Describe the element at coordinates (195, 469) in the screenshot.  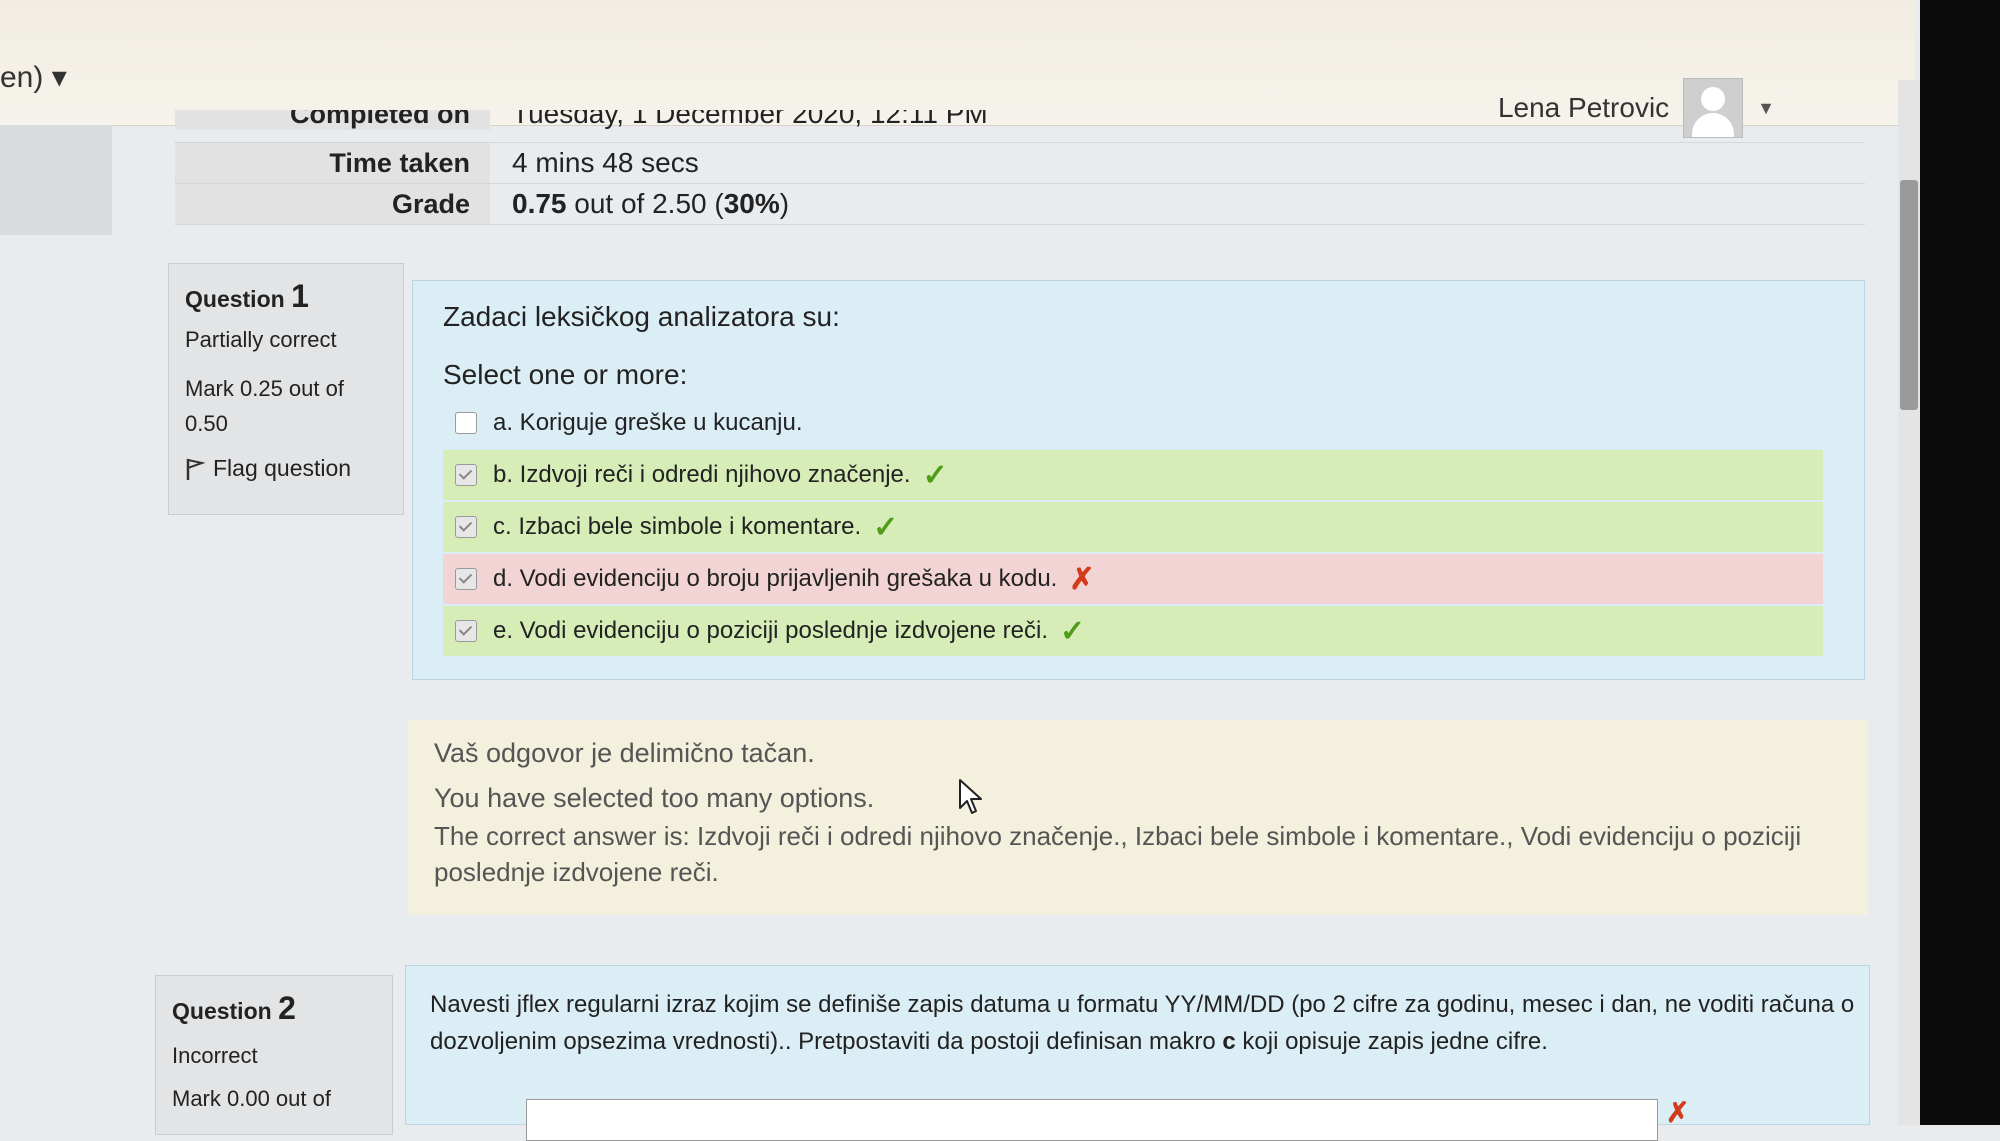
I see `flag-icon` at that location.